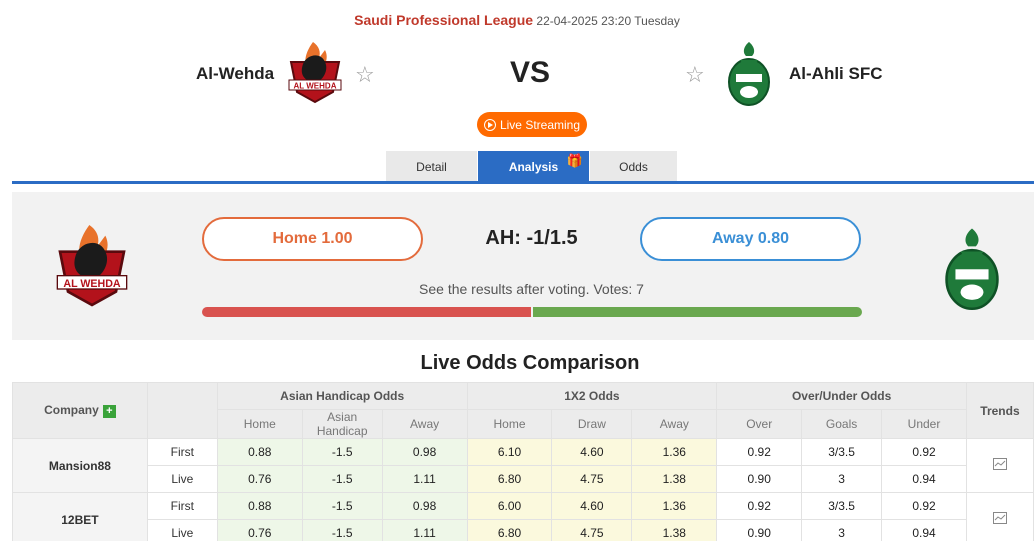  What do you see at coordinates (259, 424) in the screenshot?
I see `sub-header: Home` at bounding box center [259, 424].